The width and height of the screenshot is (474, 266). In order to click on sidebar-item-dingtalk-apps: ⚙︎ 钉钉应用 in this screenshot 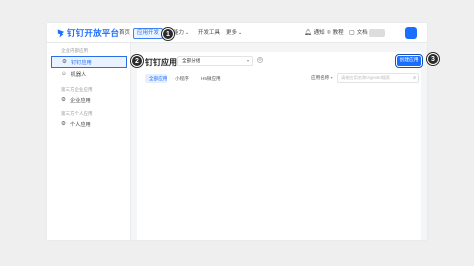, I will do `click(89, 62)`.